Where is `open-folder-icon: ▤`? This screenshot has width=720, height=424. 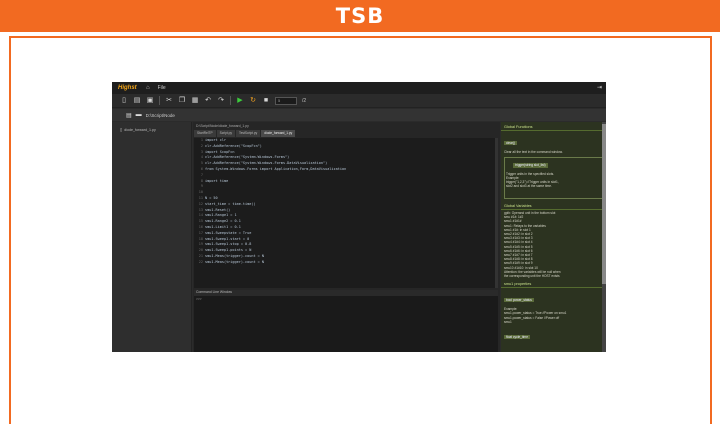 open-folder-icon: ▤ is located at coordinates (137, 101).